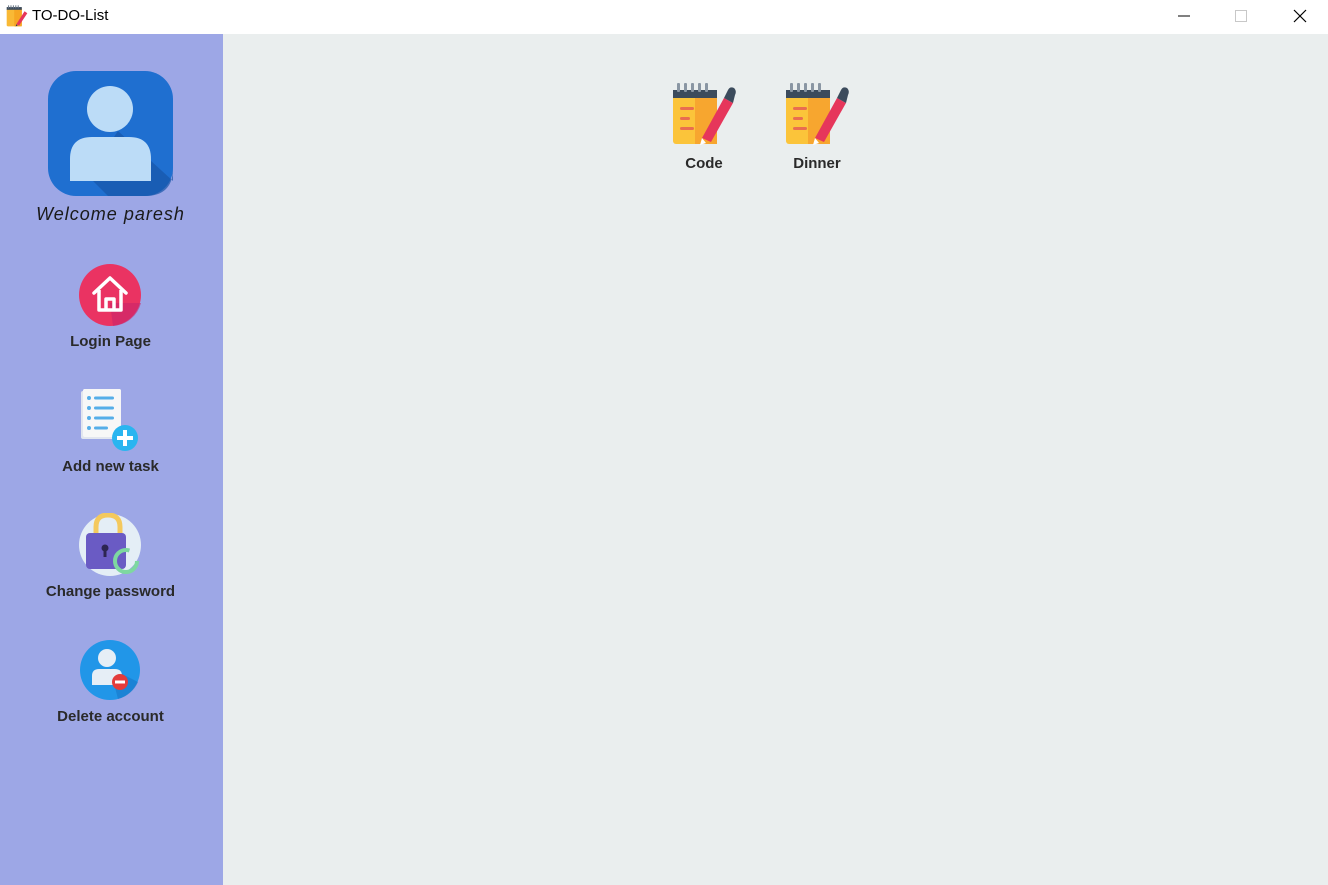 Image resolution: width=1328 pixels, height=885 pixels. I want to click on task-item: Code, so click(704, 132).